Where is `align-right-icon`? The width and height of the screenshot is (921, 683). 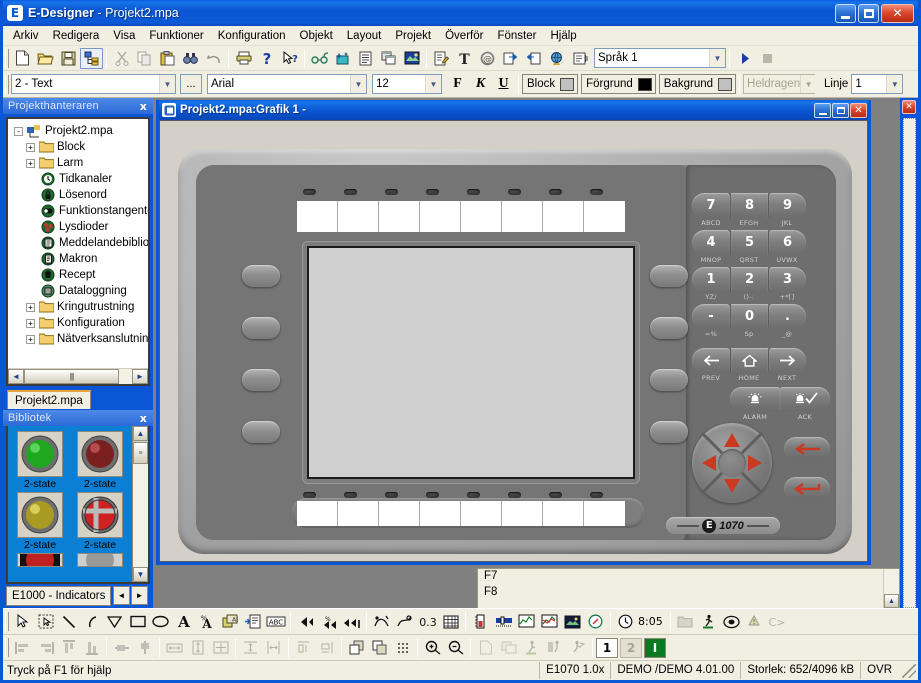
align-right-icon is located at coordinates (45, 648).